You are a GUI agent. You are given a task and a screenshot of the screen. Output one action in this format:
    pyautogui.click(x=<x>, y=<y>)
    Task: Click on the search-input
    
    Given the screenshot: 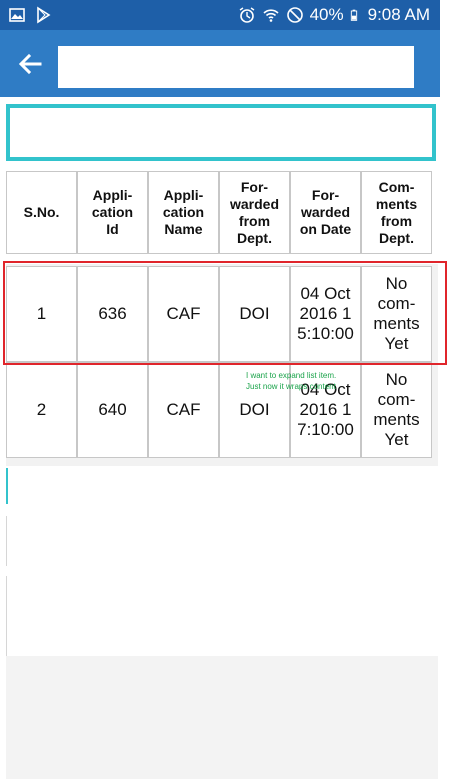 What is the action you would take?
    pyautogui.click(x=221, y=132)
    